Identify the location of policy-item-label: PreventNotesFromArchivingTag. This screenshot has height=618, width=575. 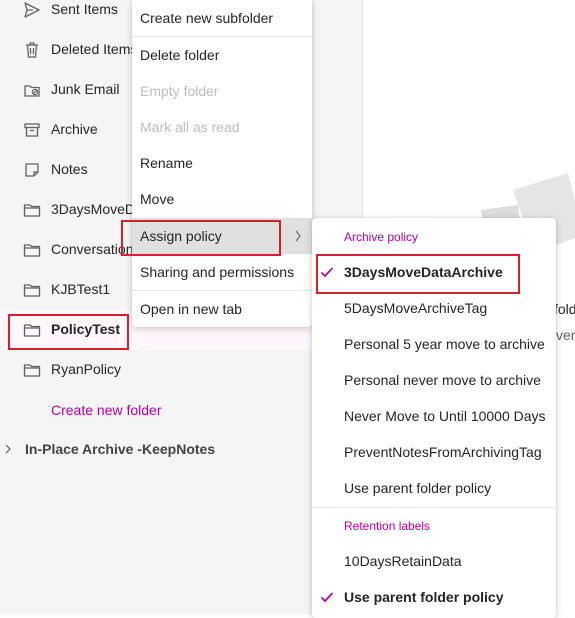
(443, 452).